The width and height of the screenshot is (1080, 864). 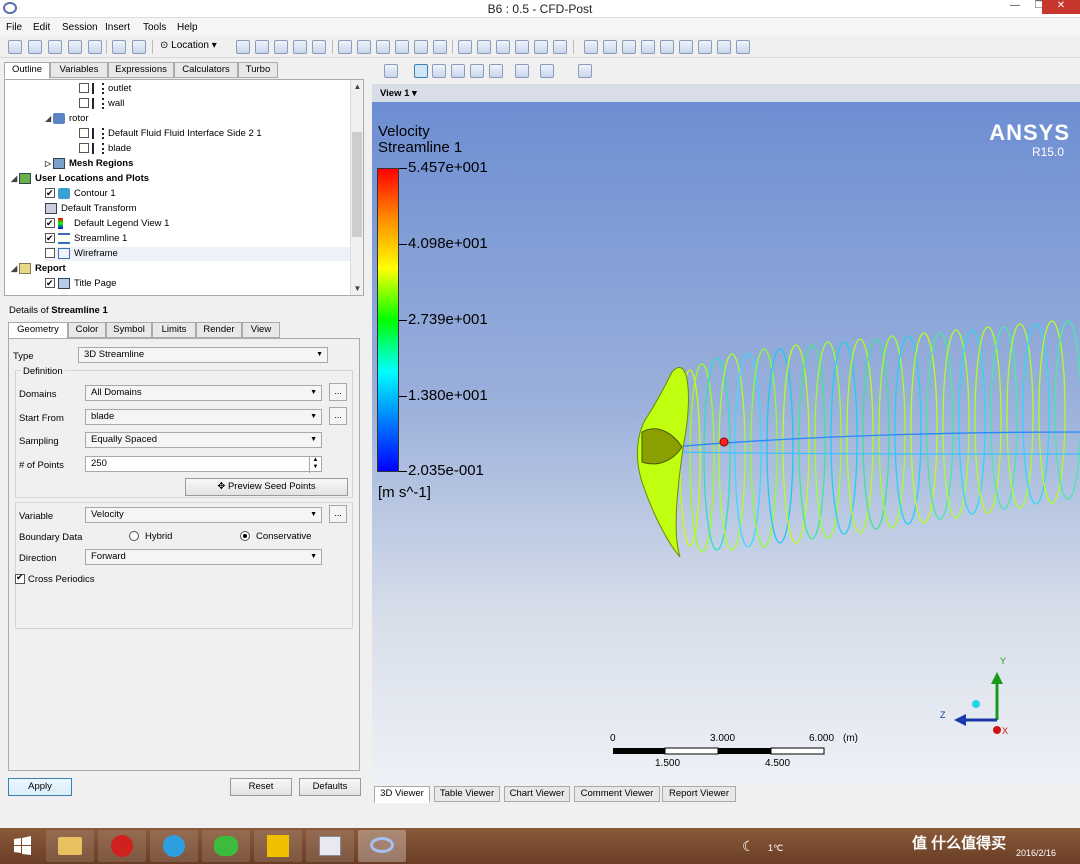 What do you see at coordinates (421, 47) in the screenshot?
I see `clip-plane-icon` at bounding box center [421, 47].